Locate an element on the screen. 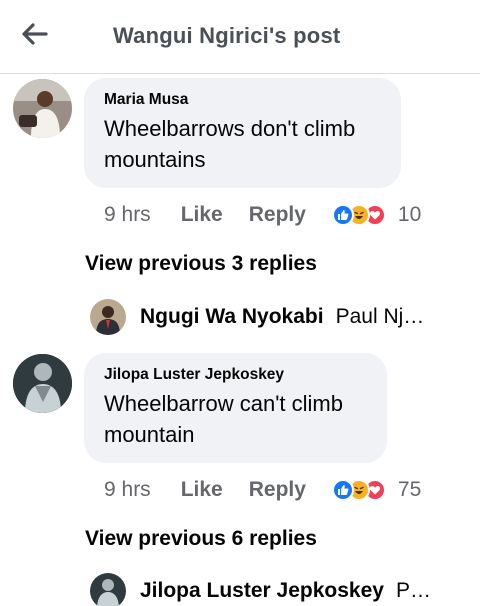 The image size is (480, 606). back-arrow-icon is located at coordinates (35, 34).